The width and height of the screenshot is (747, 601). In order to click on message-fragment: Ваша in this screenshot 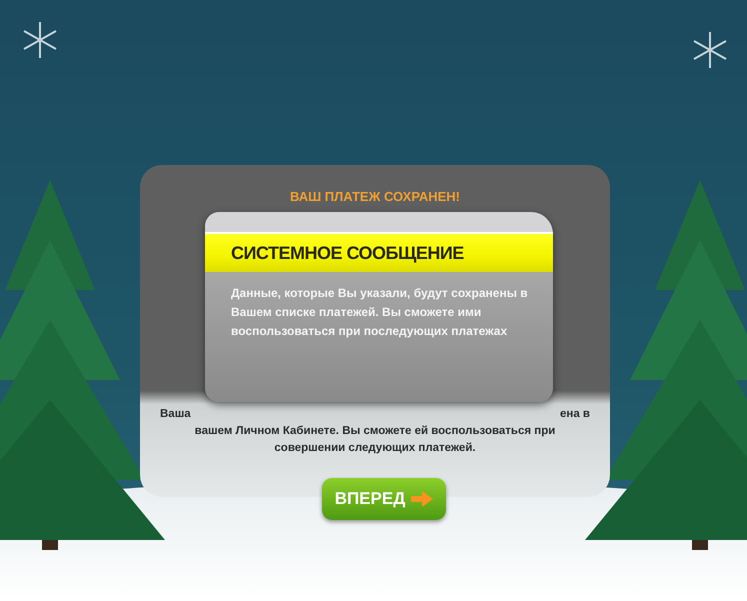, I will do `click(175, 414)`.